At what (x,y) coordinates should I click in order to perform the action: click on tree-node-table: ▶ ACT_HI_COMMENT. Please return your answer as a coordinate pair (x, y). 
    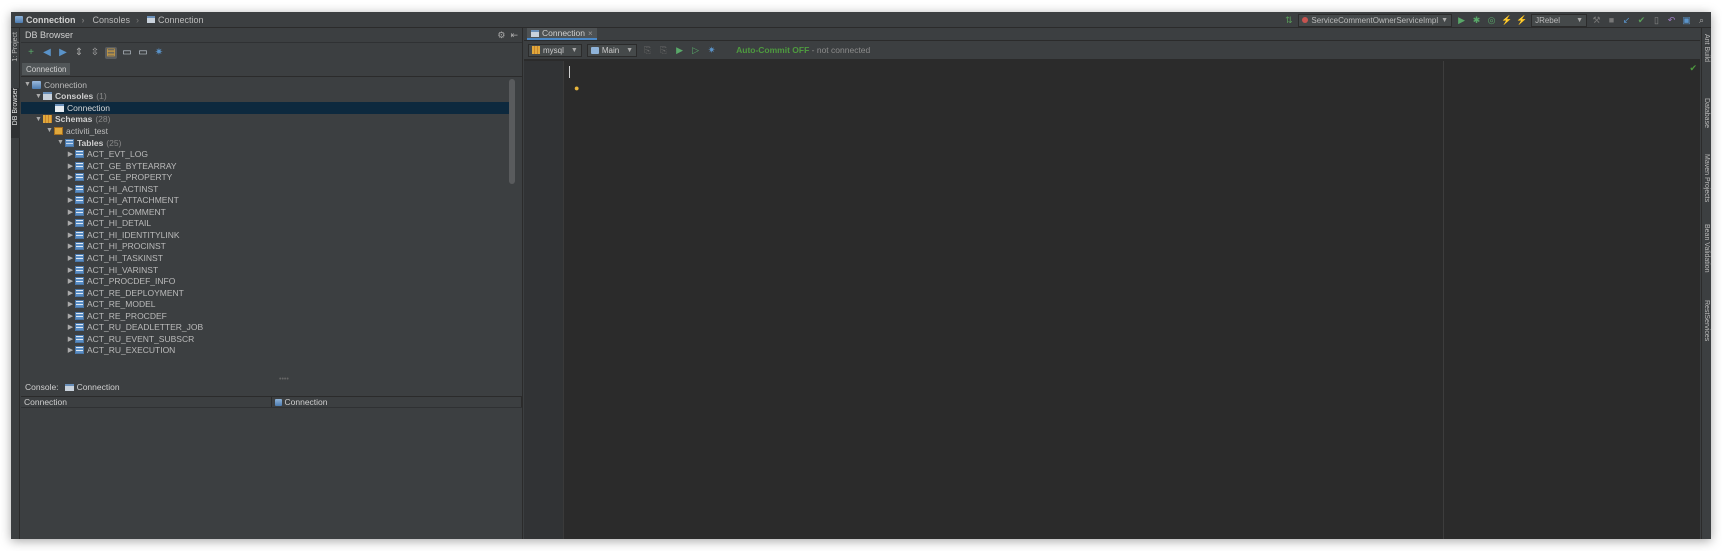
    Looking at the image, I should click on (268, 212).